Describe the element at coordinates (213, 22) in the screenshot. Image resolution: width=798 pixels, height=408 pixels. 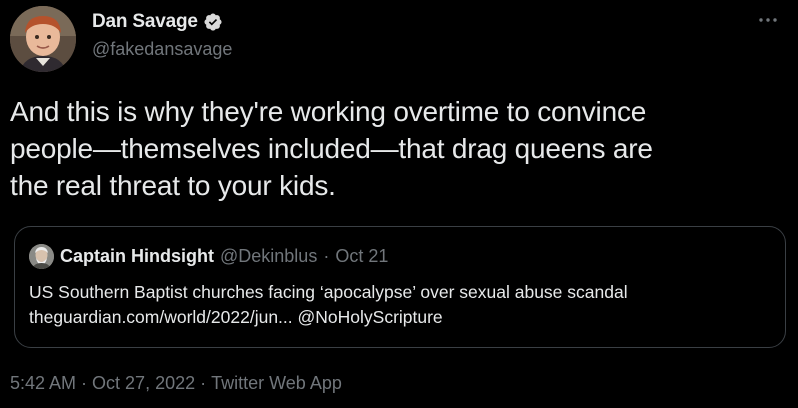
I see `verified-badge-icon` at that location.